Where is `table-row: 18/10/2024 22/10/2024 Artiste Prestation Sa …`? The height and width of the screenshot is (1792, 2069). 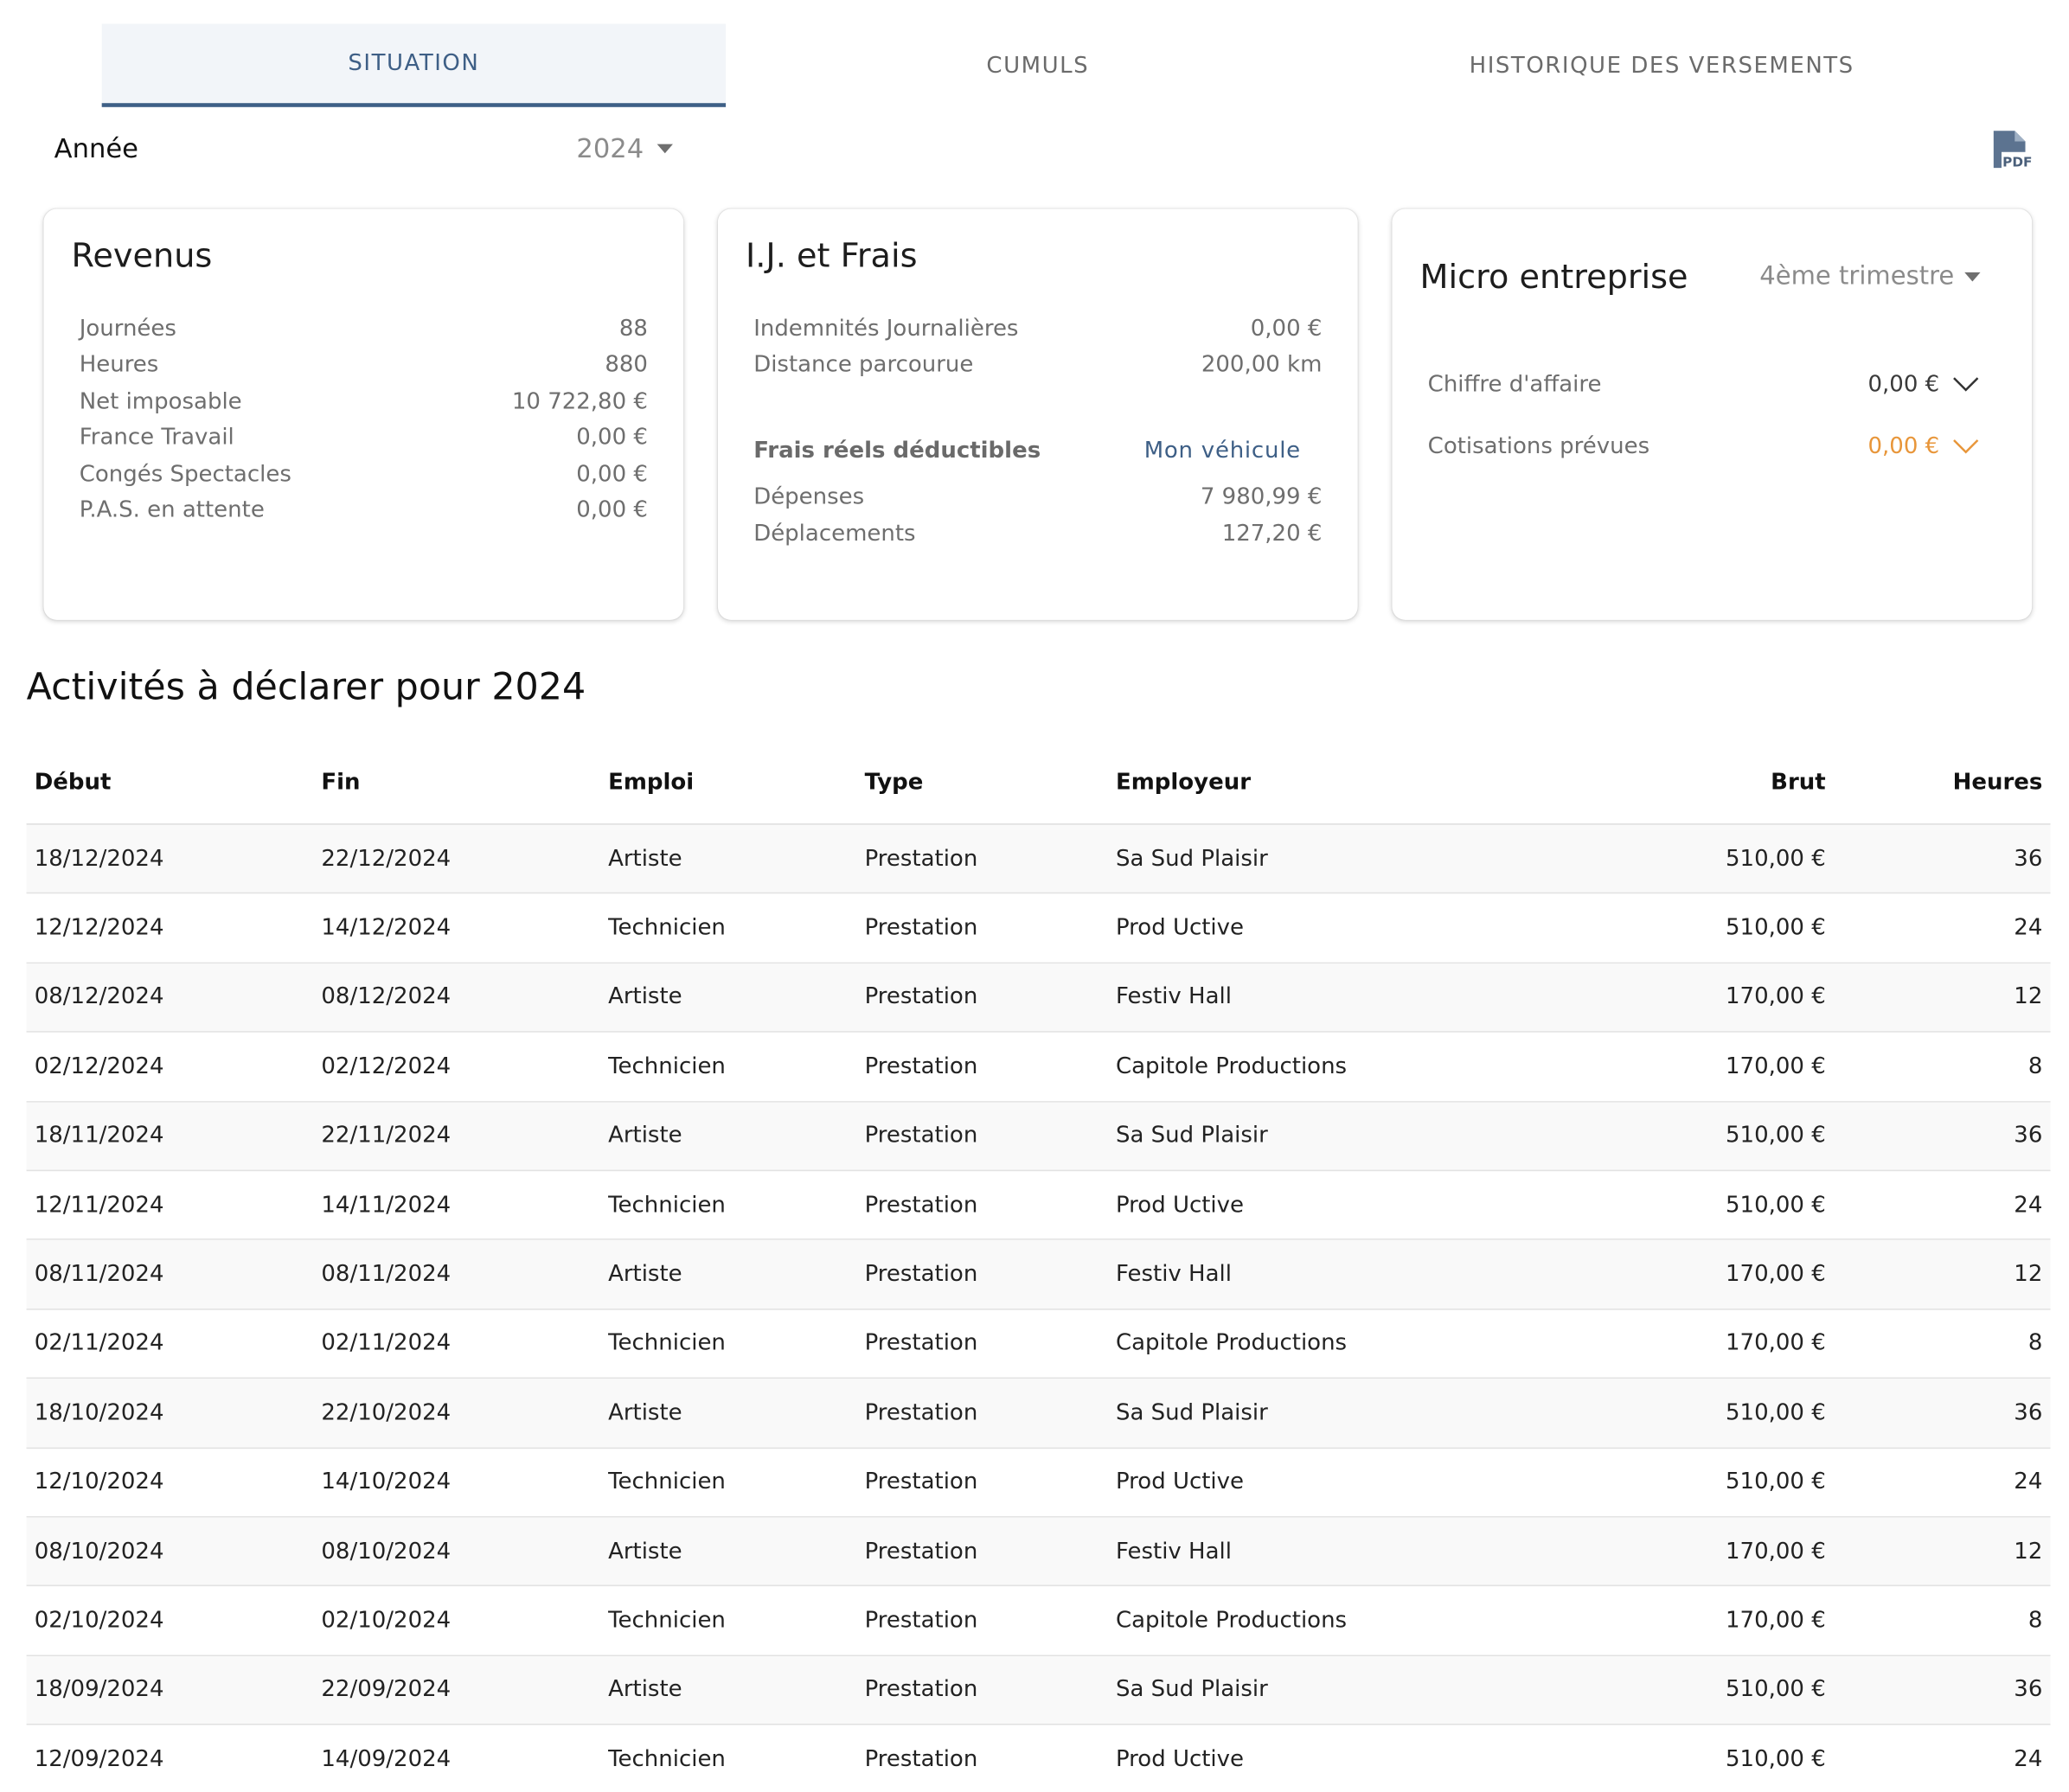 table-row: 18/10/2024 22/10/2024 Artiste Prestation Sa … is located at coordinates (1038, 1414).